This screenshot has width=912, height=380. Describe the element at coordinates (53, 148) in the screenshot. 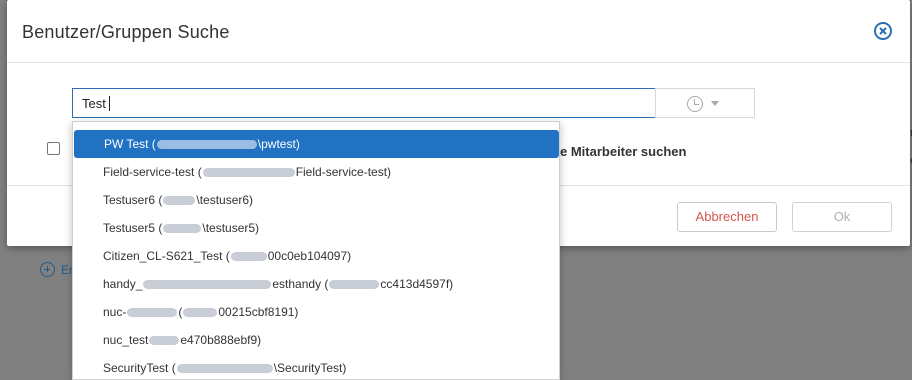

I see `search-employees-checkbox` at that location.